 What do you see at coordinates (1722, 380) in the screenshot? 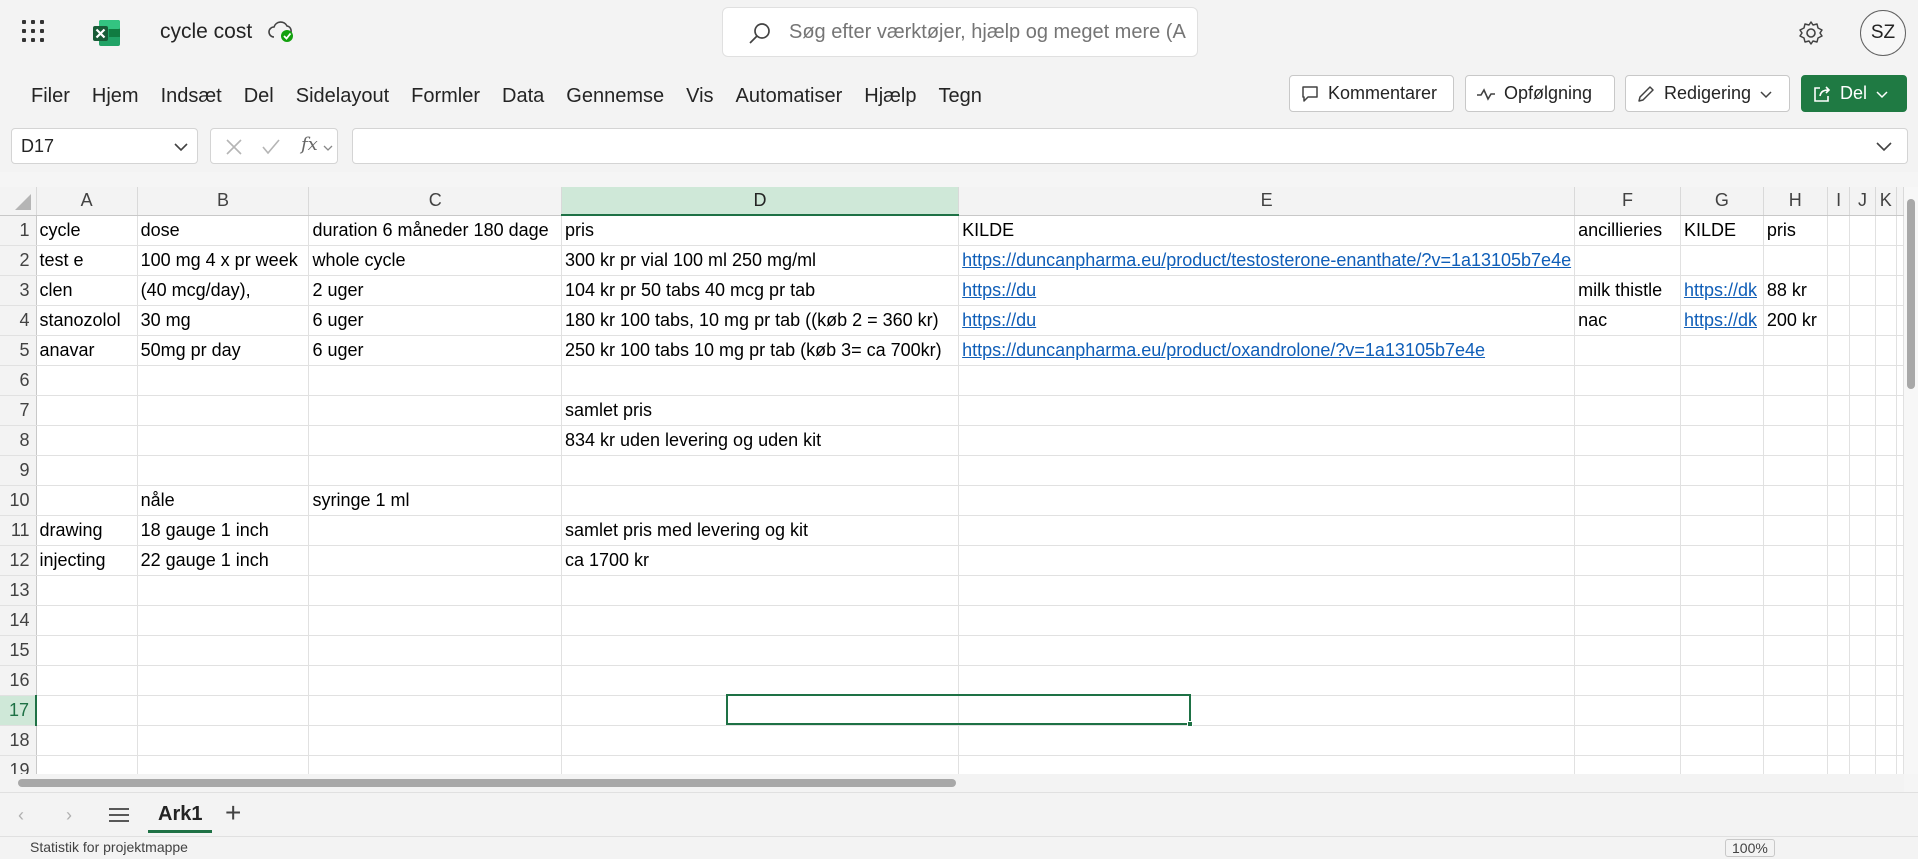
I see `cell-g6` at bounding box center [1722, 380].